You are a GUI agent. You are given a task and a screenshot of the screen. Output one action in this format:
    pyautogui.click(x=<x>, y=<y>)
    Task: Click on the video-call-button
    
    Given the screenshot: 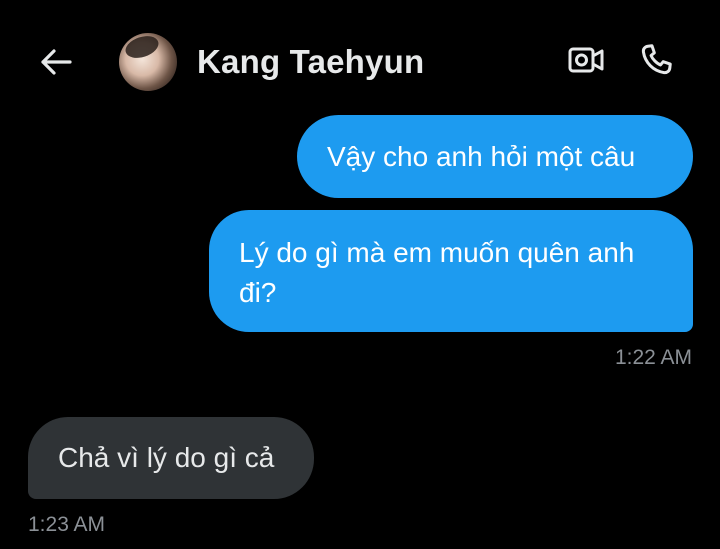 What is the action you would take?
    pyautogui.click(x=586, y=60)
    